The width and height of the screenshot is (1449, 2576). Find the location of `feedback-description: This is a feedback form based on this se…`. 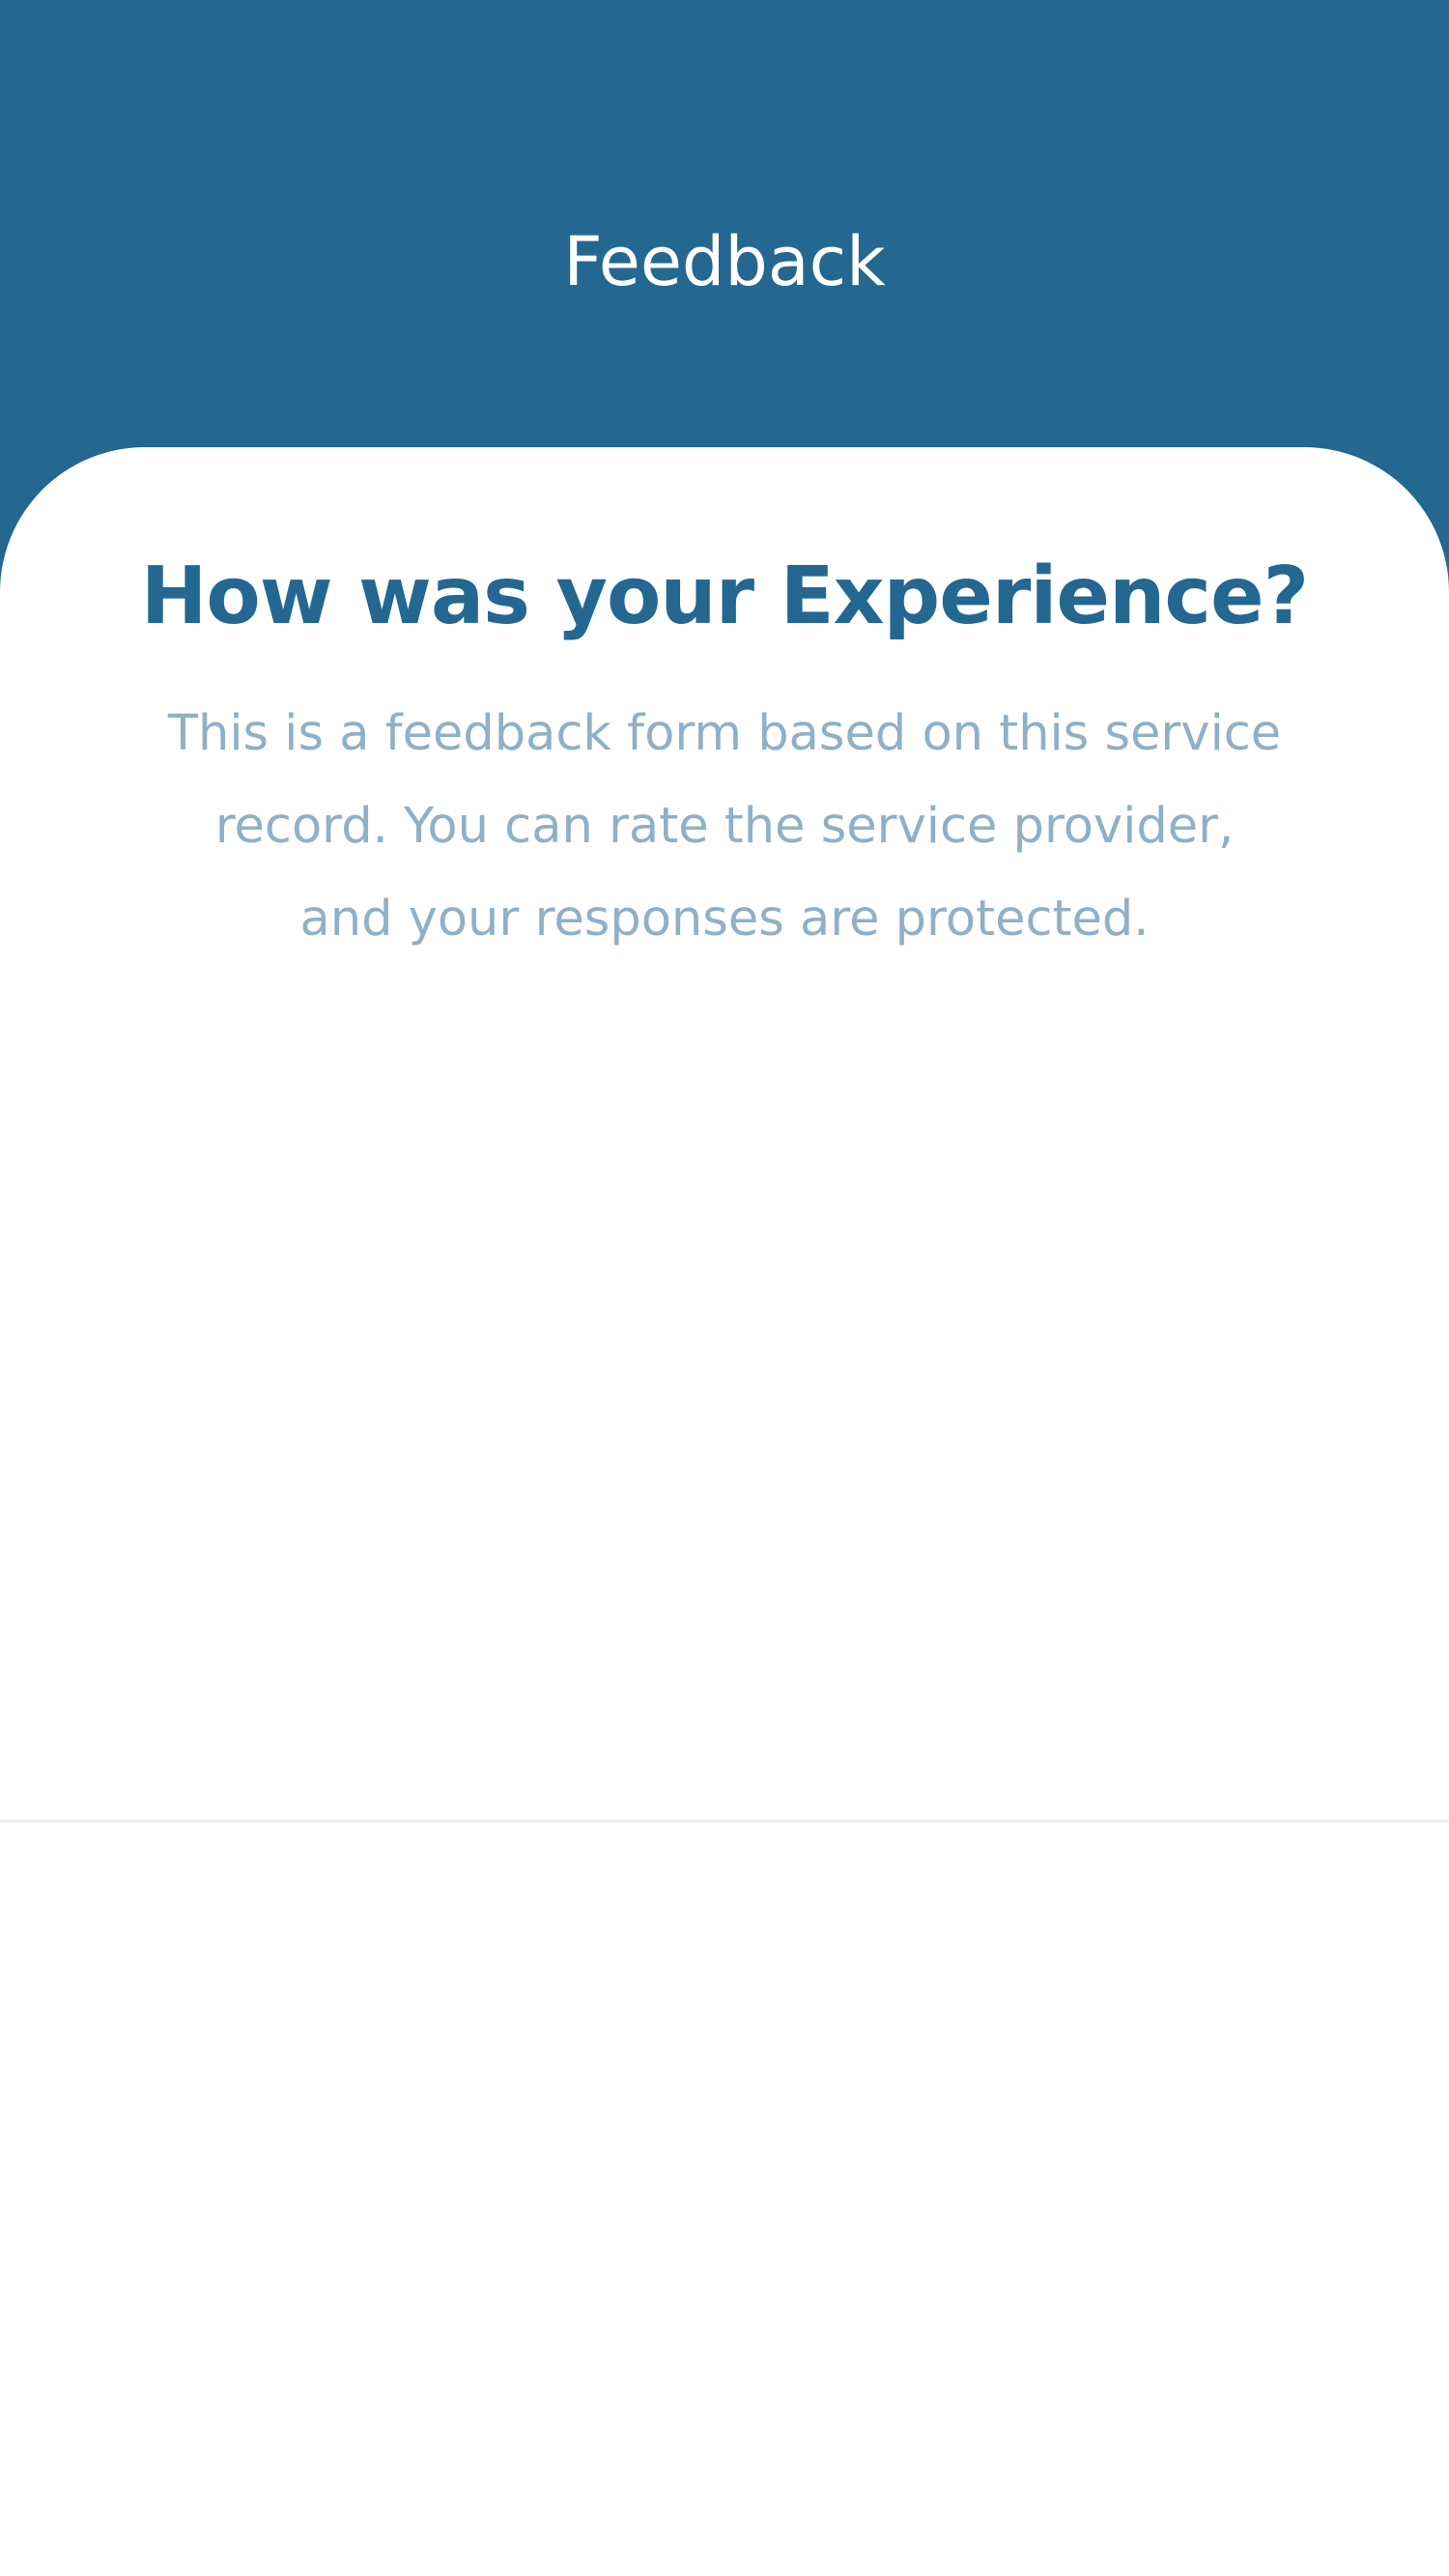

feedback-description: This is a feedback form based on this se… is located at coordinates (724, 826).